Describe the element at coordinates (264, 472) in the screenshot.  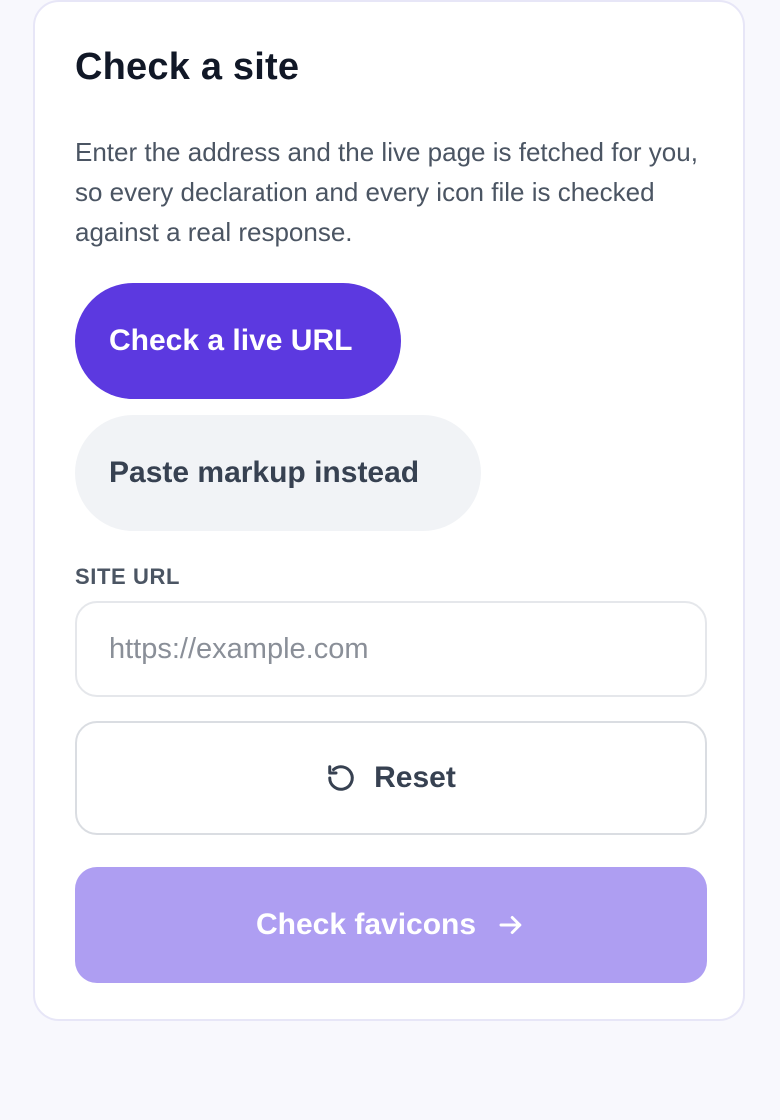
I see `paste-markup-label: Paste markup instead` at that location.